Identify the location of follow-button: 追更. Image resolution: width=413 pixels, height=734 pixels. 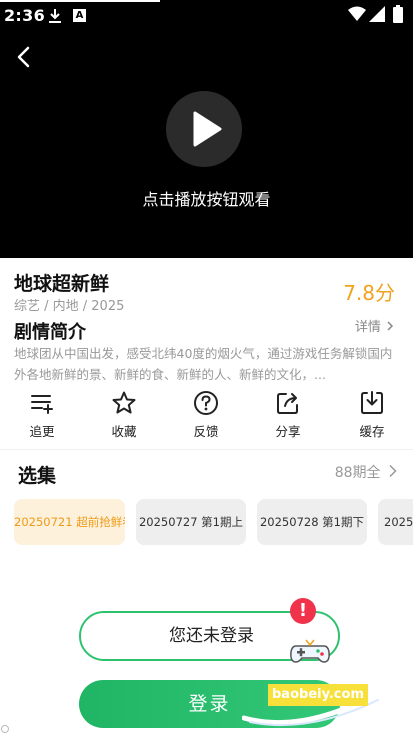
(42, 415).